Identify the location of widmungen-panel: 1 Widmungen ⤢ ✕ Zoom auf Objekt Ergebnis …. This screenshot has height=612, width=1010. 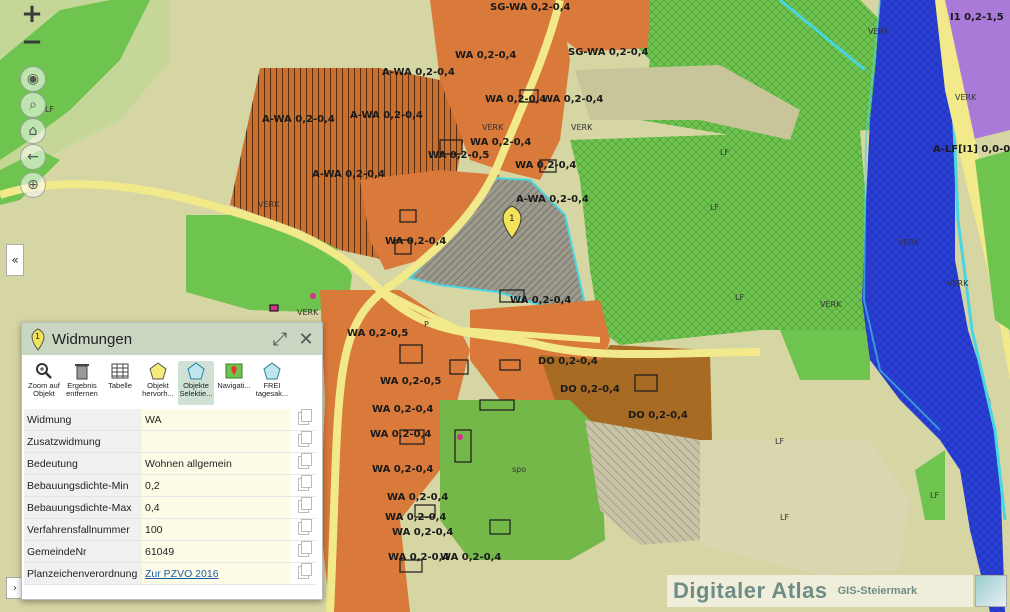
(172, 461).